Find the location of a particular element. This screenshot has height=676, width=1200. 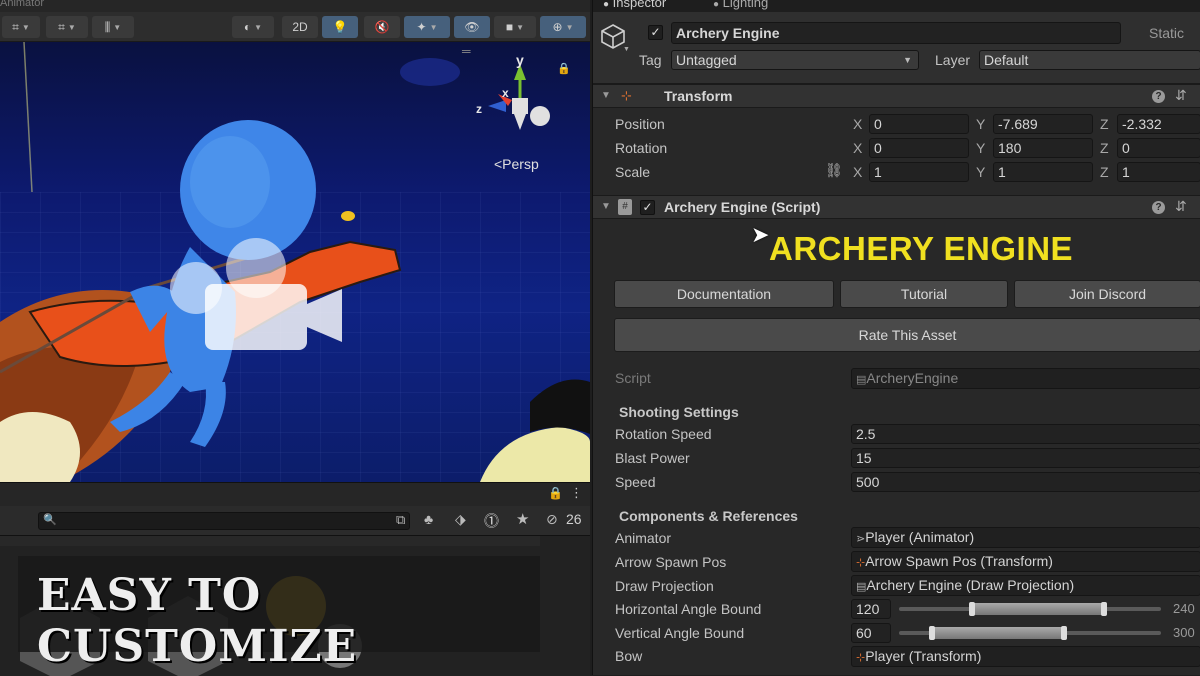

rotation-y-field: 180 is located at coordinates (1043, 148).